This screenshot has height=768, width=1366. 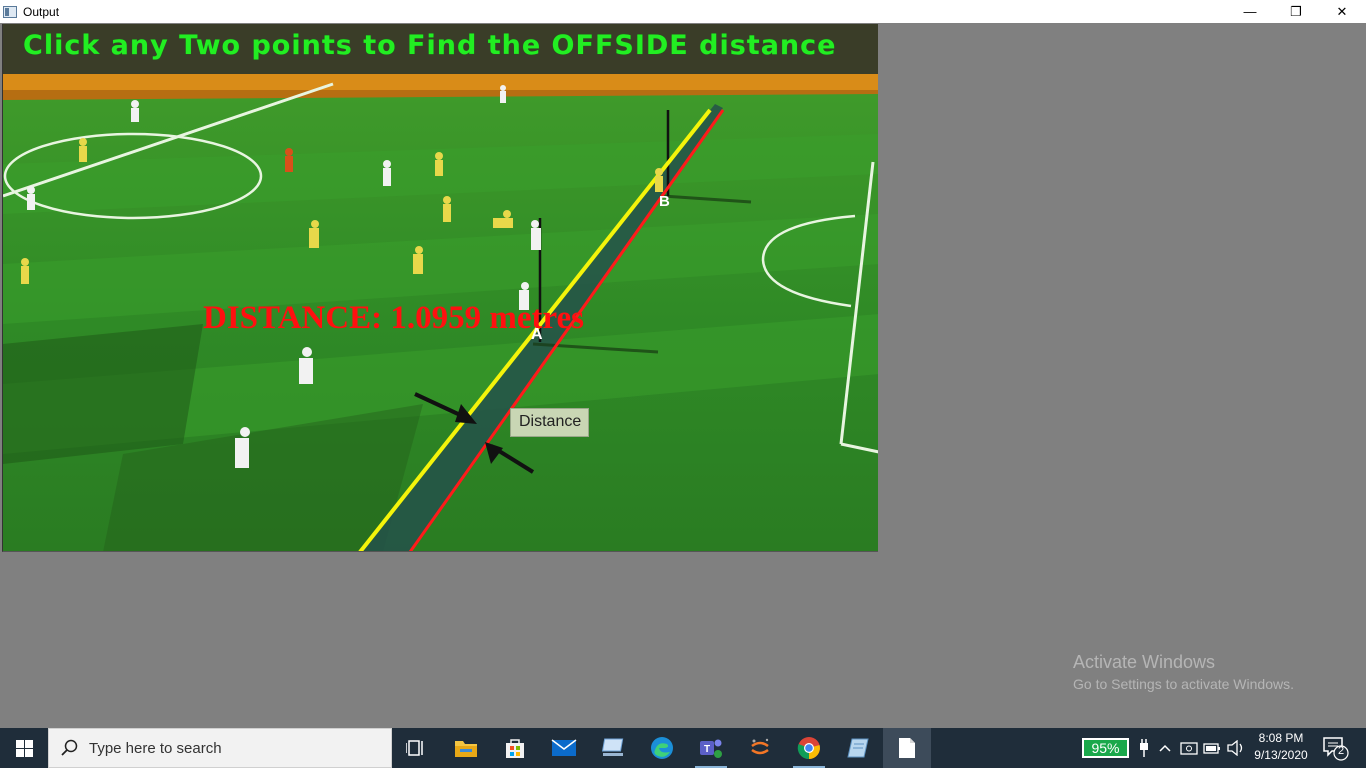 What do you see at coordinates (1341, 751) in the screenshot?
I see `notification-count: 2` at bounding box center [1341, 751].